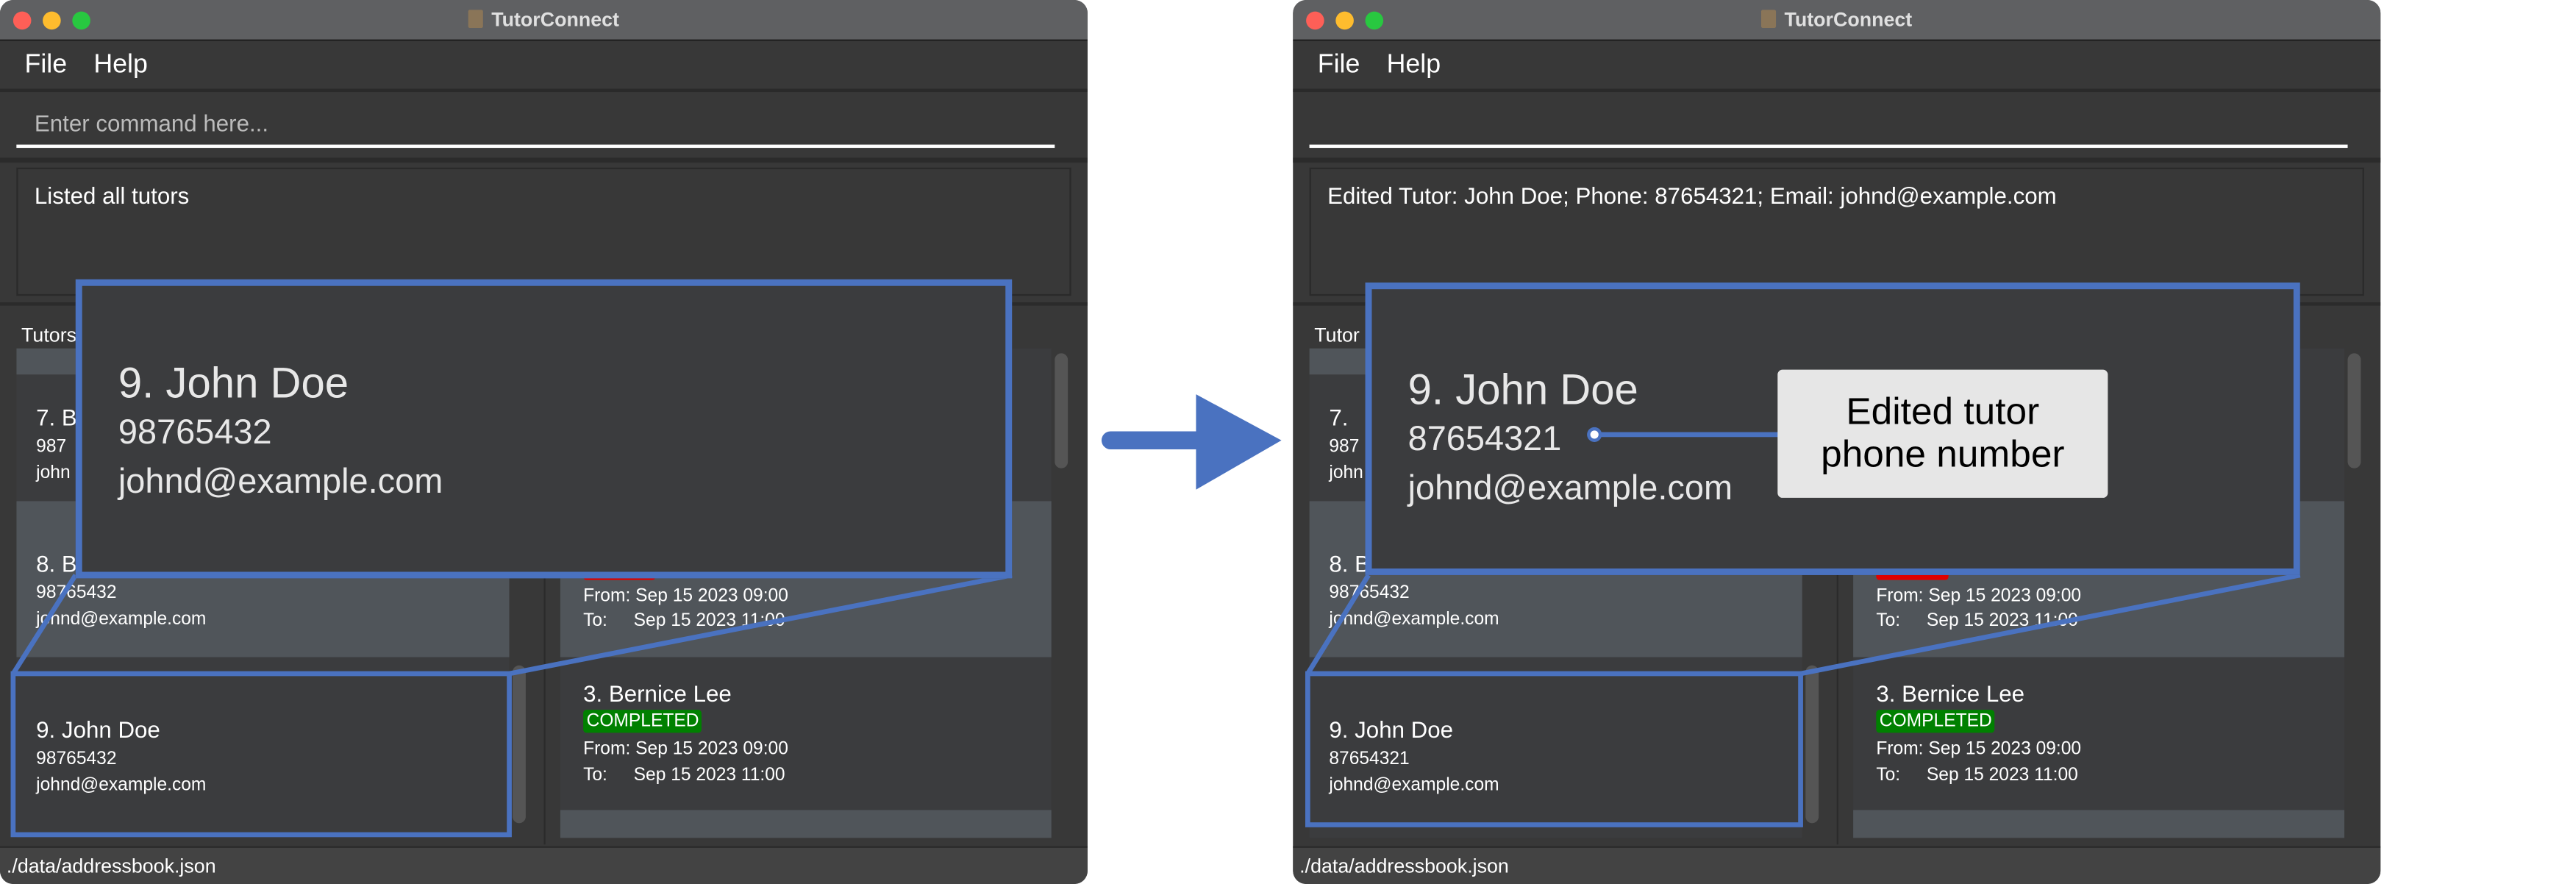 This screenshot has height=884, width=2576. What do you see at coordinates (195, 432) in the screenshot?
I see `zoom-tutor-phone: 98765432` at bounding box center [195, 432].